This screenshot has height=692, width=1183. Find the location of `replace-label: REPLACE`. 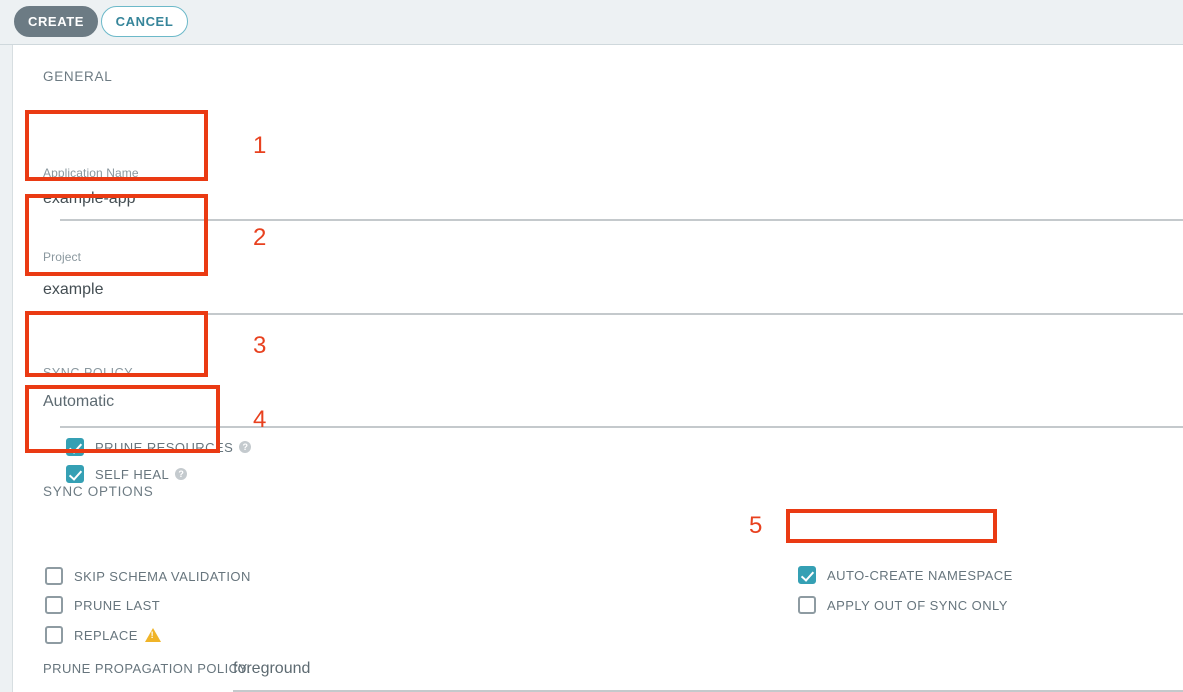

replace-label: REPLACE is located at coordinates (106, 635).